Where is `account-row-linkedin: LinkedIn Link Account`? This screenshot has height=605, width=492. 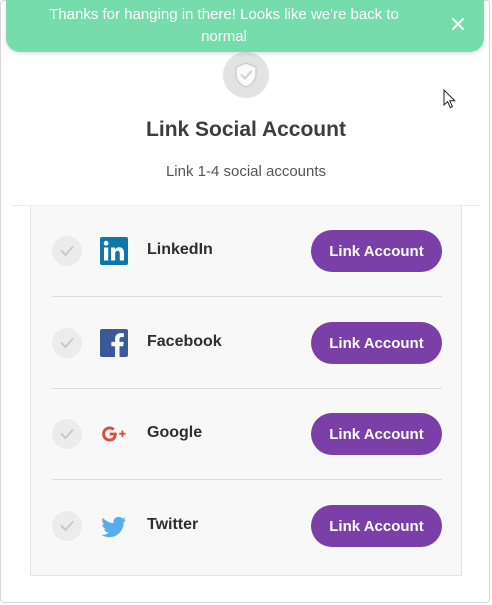
account-row-linkedin: LinkedIn Link Account is located at coordinates (247, 251).